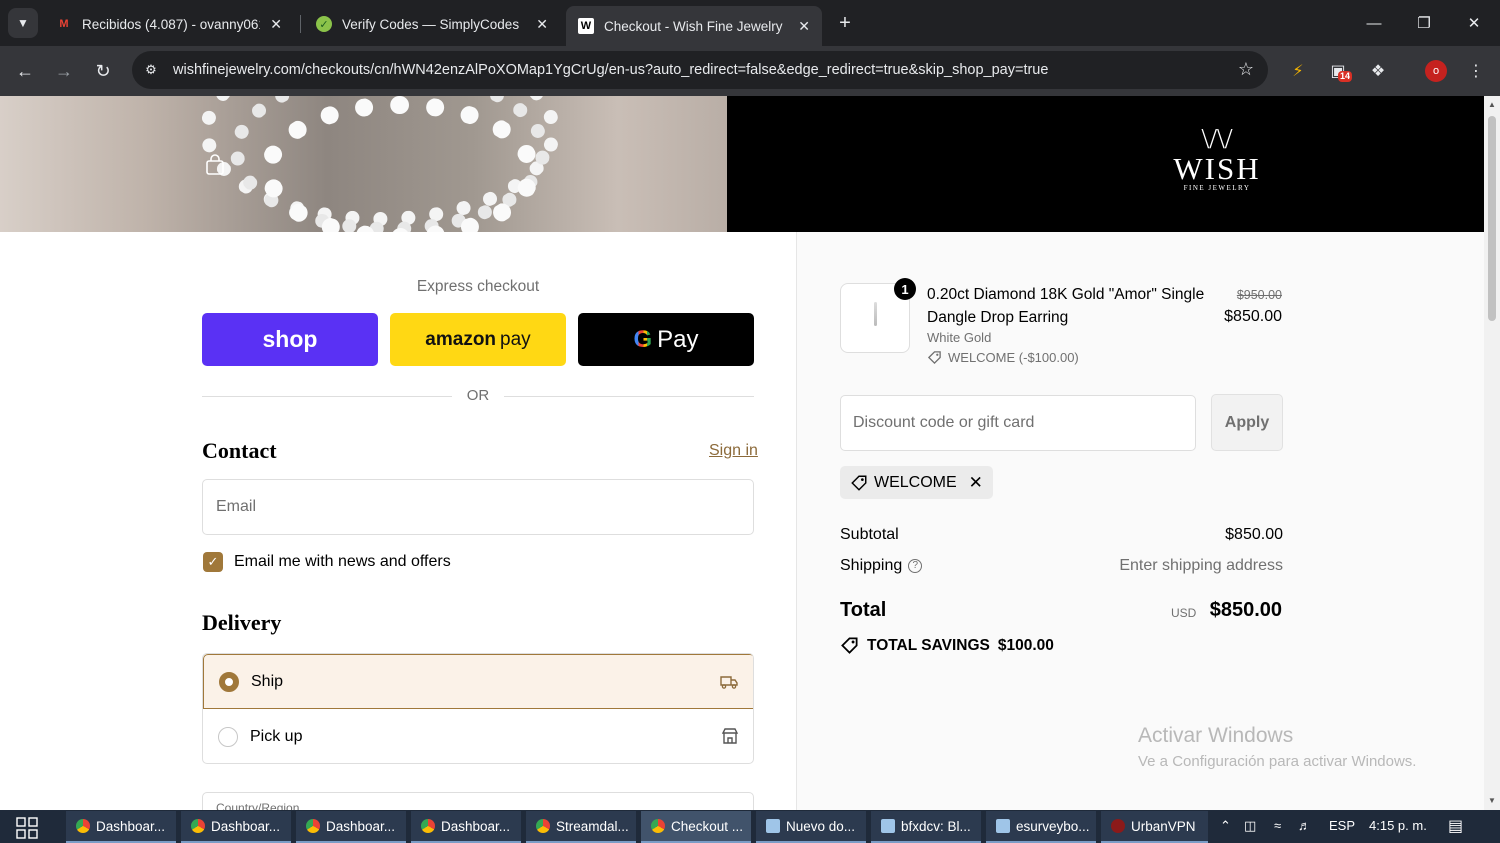 This screenshot has width=1500, height=843. Describe the element at coordinates (730, 736) in the screenshot. I see `store-icon` at that location.